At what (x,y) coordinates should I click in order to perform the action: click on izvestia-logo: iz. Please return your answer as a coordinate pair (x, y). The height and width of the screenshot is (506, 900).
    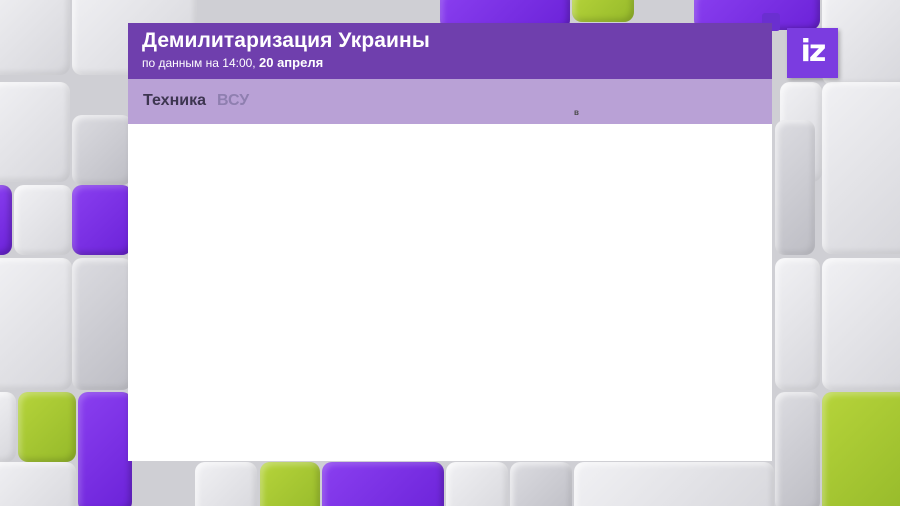
    Looking at the image, I should click on (812, 53).